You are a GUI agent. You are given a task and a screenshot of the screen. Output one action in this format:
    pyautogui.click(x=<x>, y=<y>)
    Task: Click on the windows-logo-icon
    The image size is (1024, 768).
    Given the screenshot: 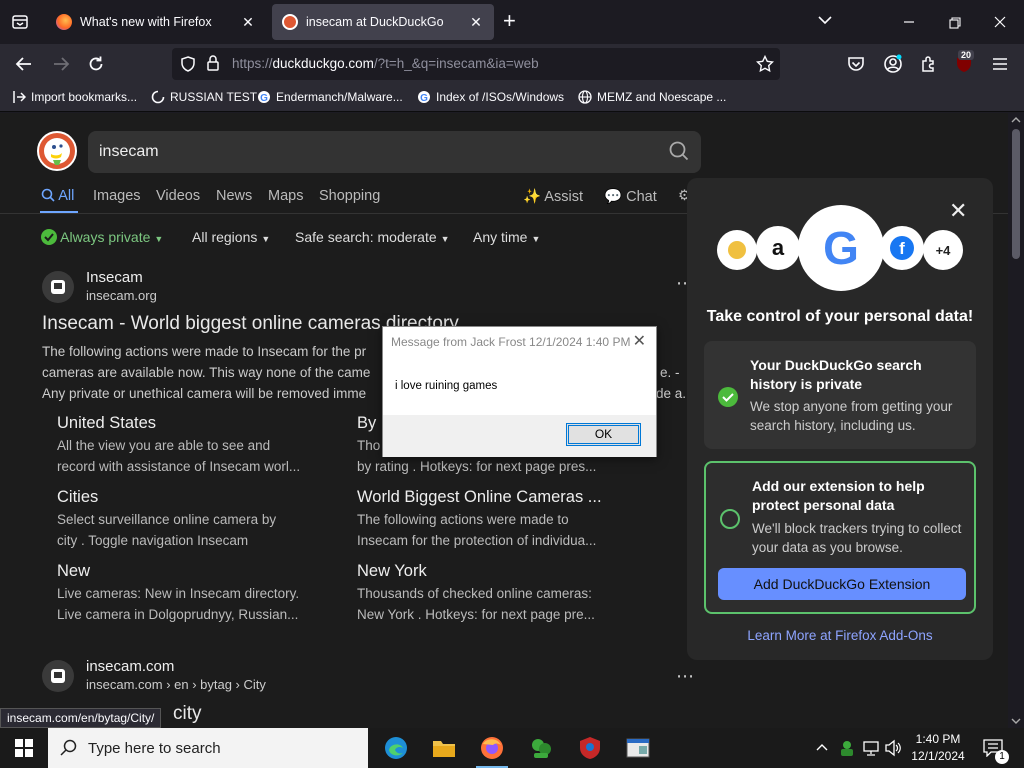 What is the action you would take?
    pyautogui.click(x=24, y=748)
    